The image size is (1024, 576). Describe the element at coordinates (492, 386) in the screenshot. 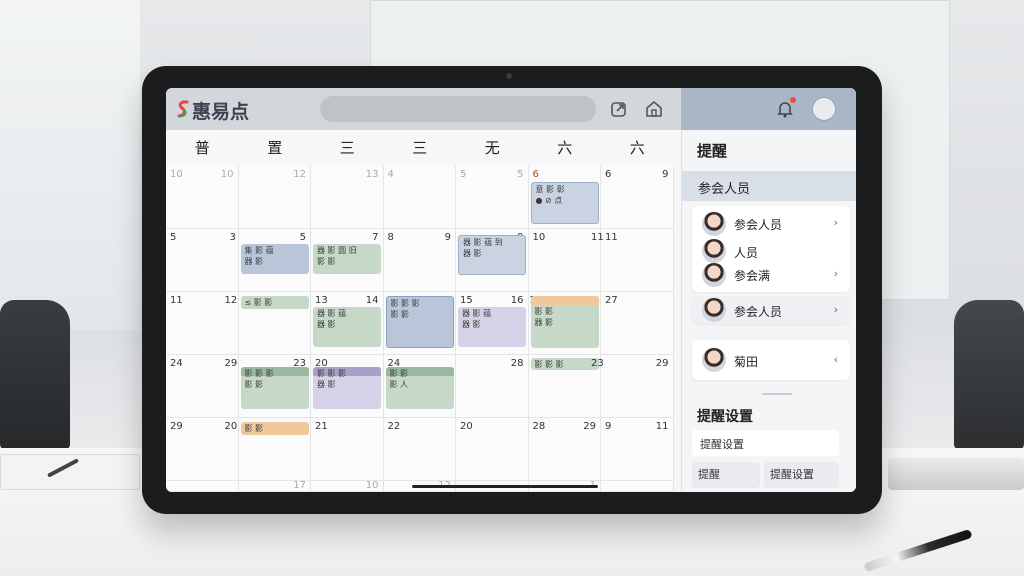

I see `day-cell: 28` at that location.